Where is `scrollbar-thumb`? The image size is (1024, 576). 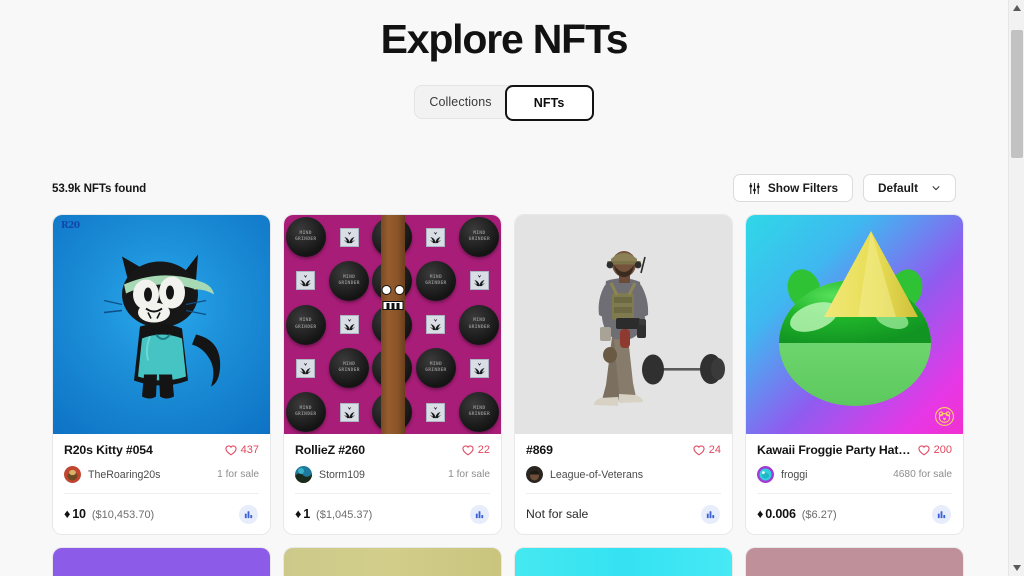
scrollbar-thumb is located at coordinates (1017, 94).